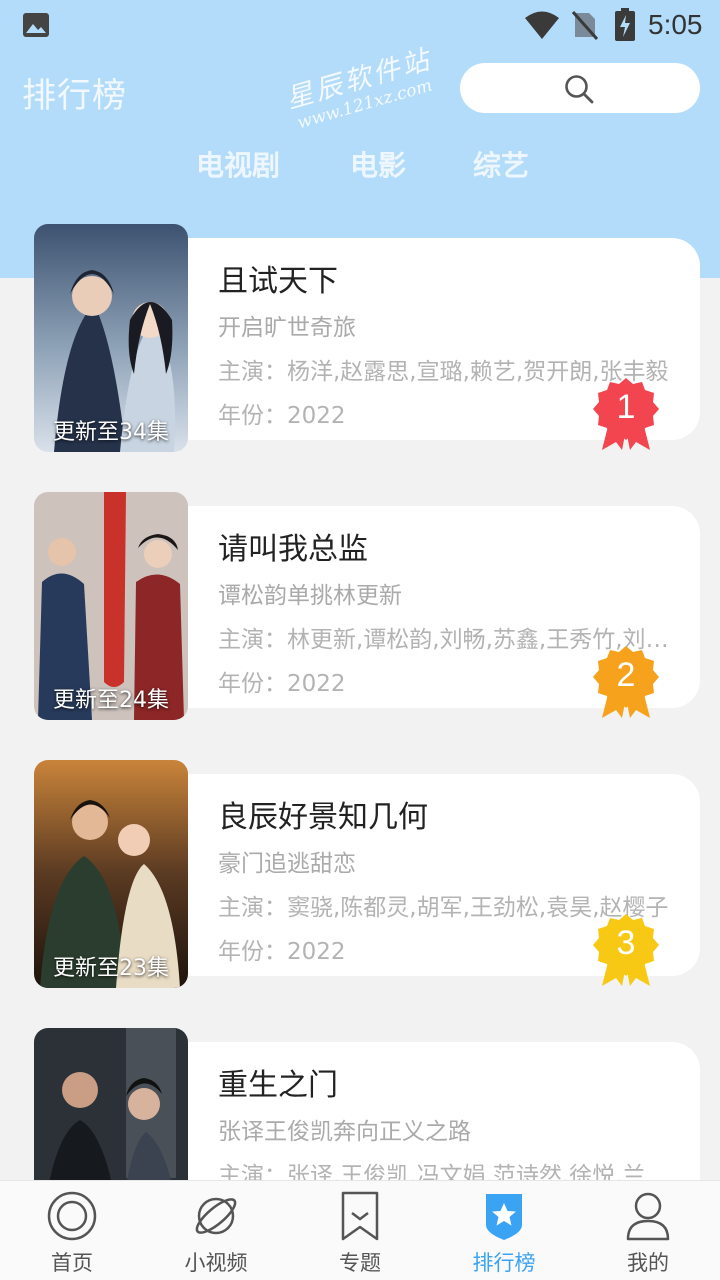 The image size is (720, 1280). What do you see at coordinates (36, 25) in the screenshot?
I see `image-notification-icon` at bounding box center [36, 25].